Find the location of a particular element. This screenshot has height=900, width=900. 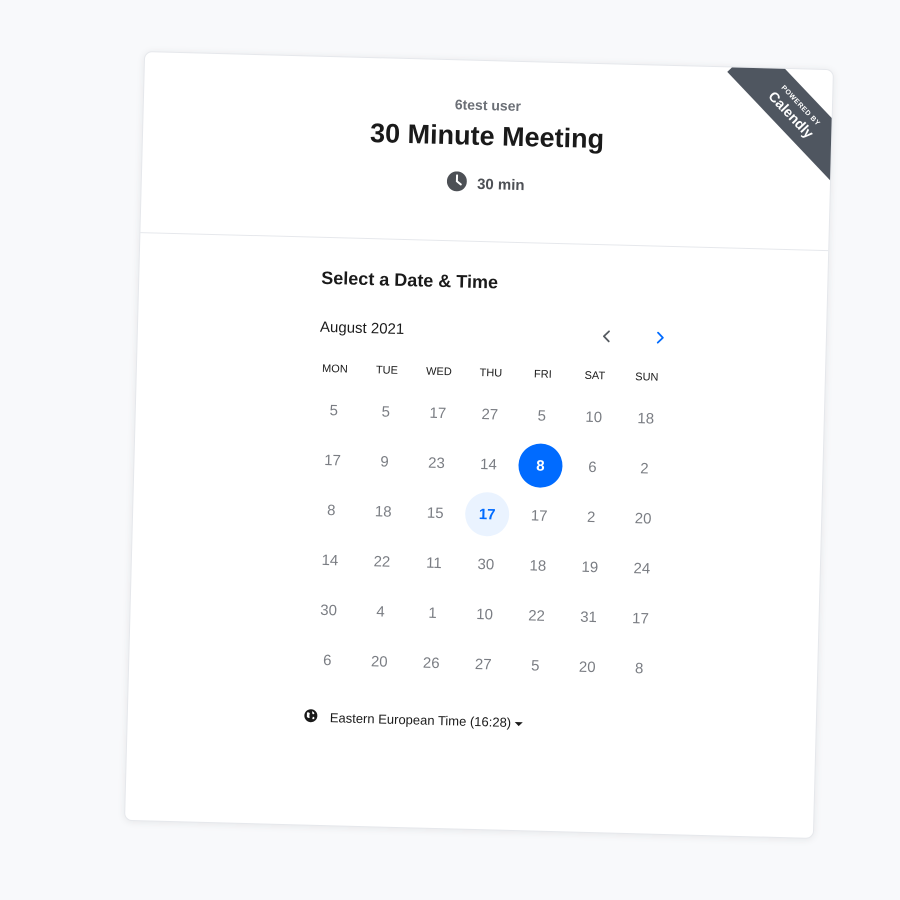

calendar-day: 1 is located at coordinates (432, 613).